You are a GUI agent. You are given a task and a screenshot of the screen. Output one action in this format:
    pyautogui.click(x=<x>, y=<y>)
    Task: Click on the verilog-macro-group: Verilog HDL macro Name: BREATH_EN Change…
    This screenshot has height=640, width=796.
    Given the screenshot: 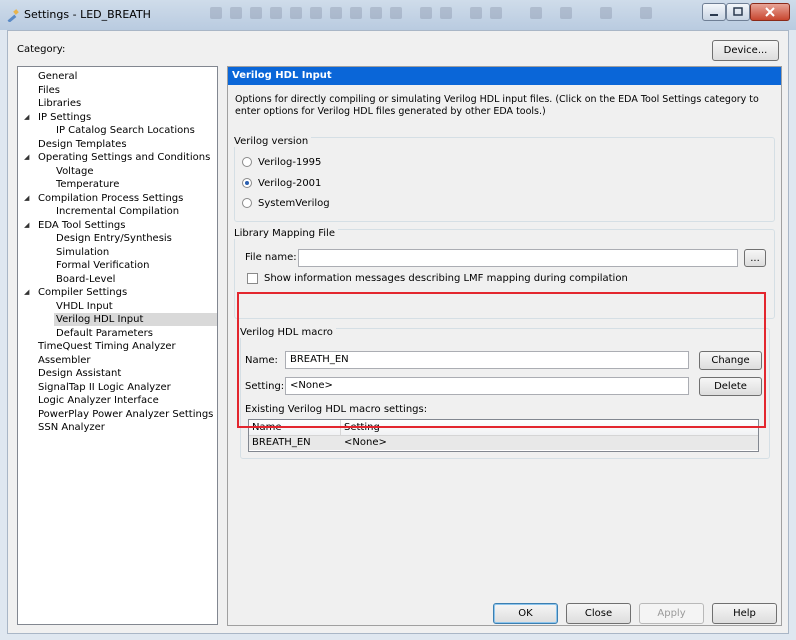 What is the action you would take?
    pyautogui.click(x=505, y=393)
    